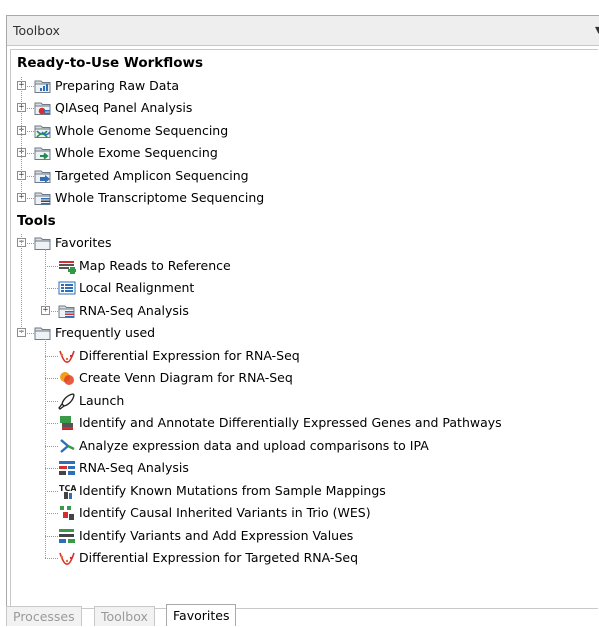  I want to click on venn-diagram-icon, so click(67, 378).